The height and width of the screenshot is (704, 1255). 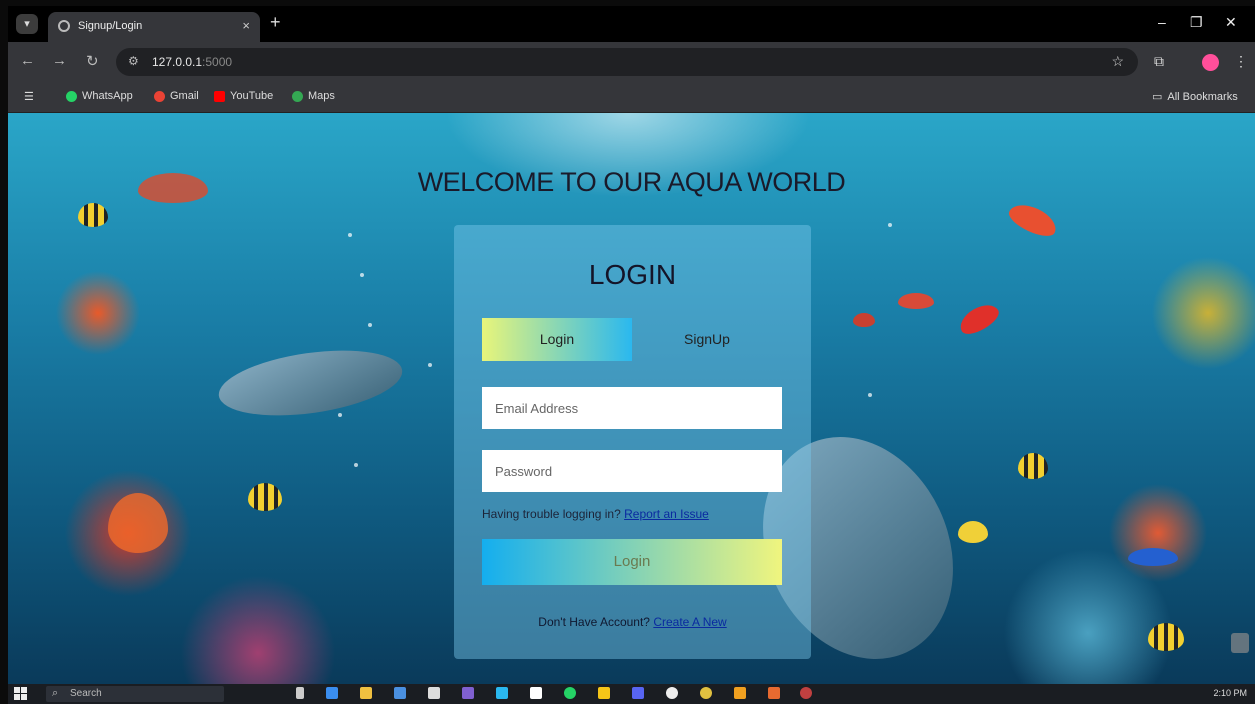 What do you see at coordinates (192, 62) in the screenshot?
I see `url-text: 127.0.0.1:5000` at bounding box center [192, 62].